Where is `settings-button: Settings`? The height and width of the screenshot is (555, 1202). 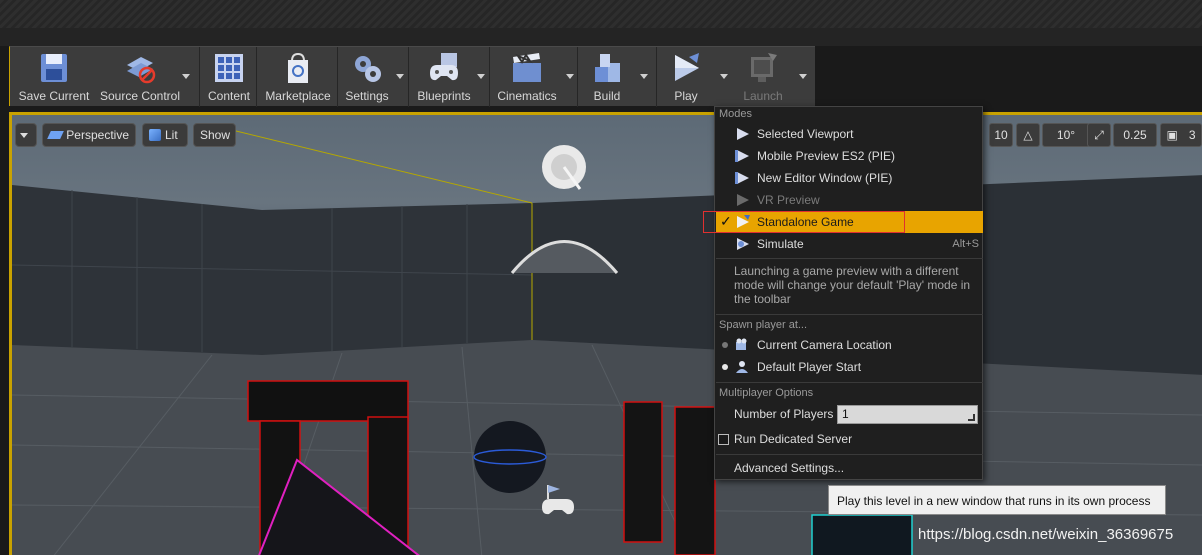 settings-button: Settings is located at coordinates (367, 77).